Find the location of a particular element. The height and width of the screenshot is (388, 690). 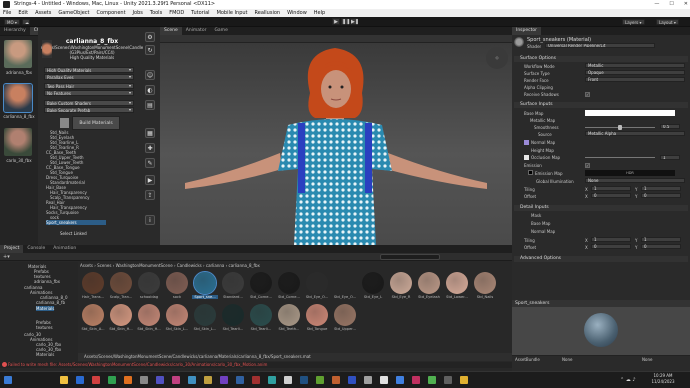

unity-icon is located at coordinates (384, 380).